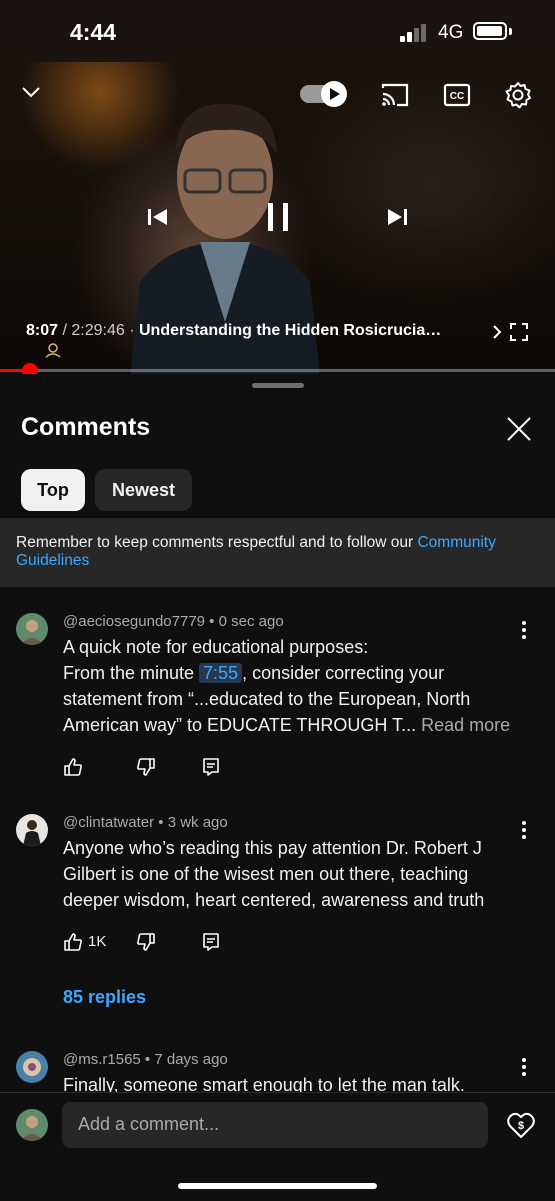 Image resolution: width=555 pixels, height=1201 pixels. What do you see at coordinates (510, 31) in the screenshot?
I see `battery-tip` at bounding box center [510, 31].